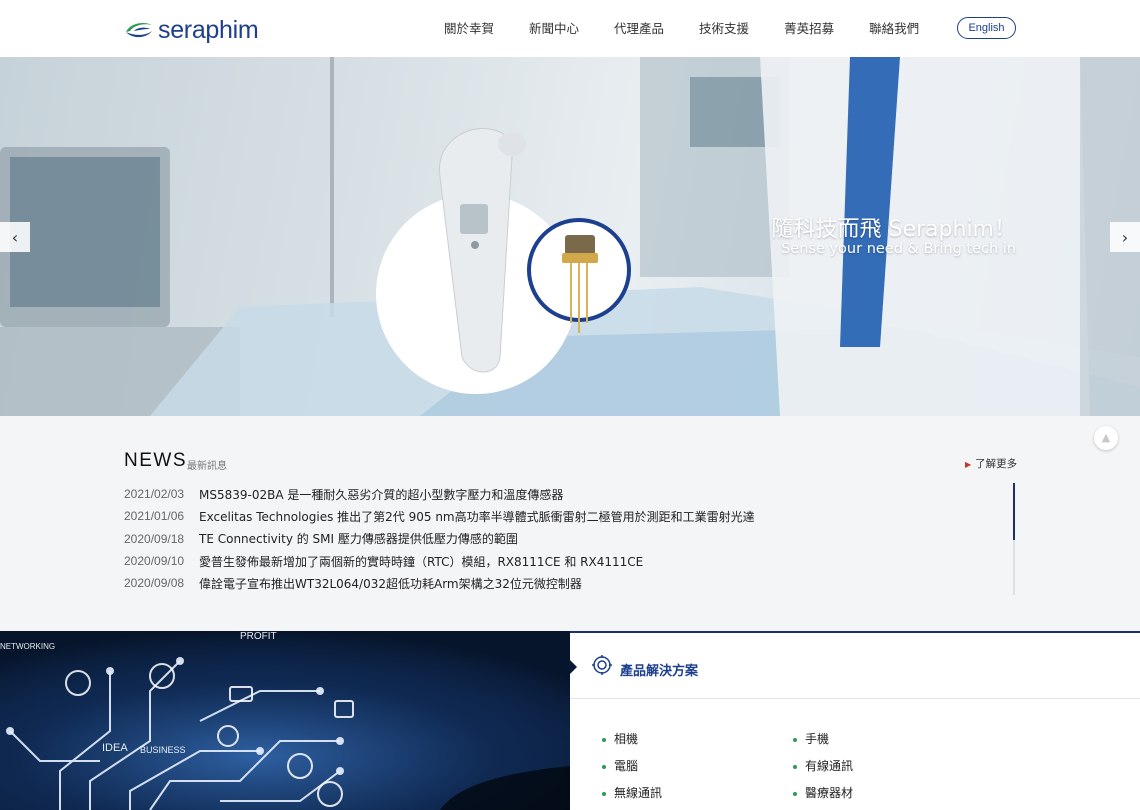  I want to click on circuit-illustration: PROFIT NETWORKING IDEA BUSINESS, so click(285, 720).